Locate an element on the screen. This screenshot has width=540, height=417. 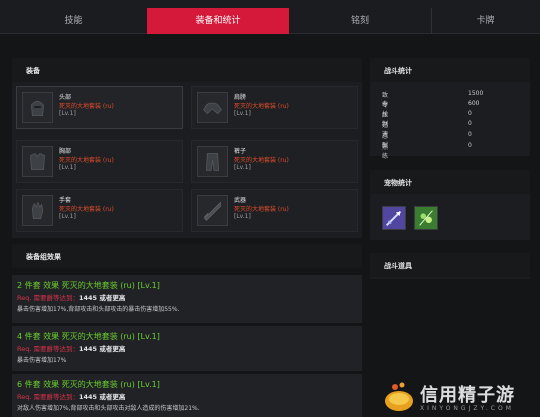
slot-type-label: 武器 is located at coordinates (240, 200).